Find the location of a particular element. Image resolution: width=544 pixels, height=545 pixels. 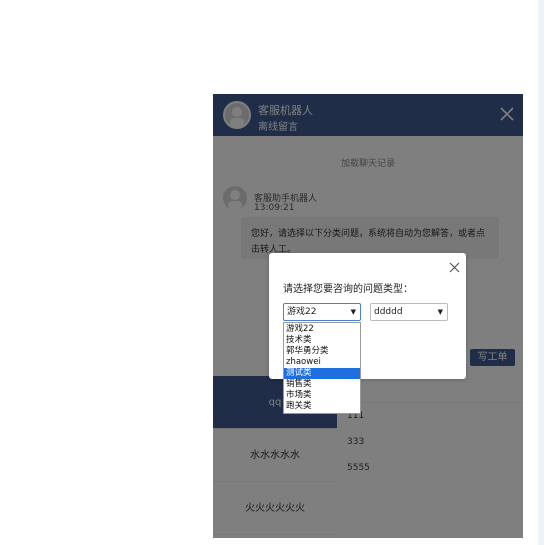

dropdown-option: 市场类 is located at coordinates (322, 395).